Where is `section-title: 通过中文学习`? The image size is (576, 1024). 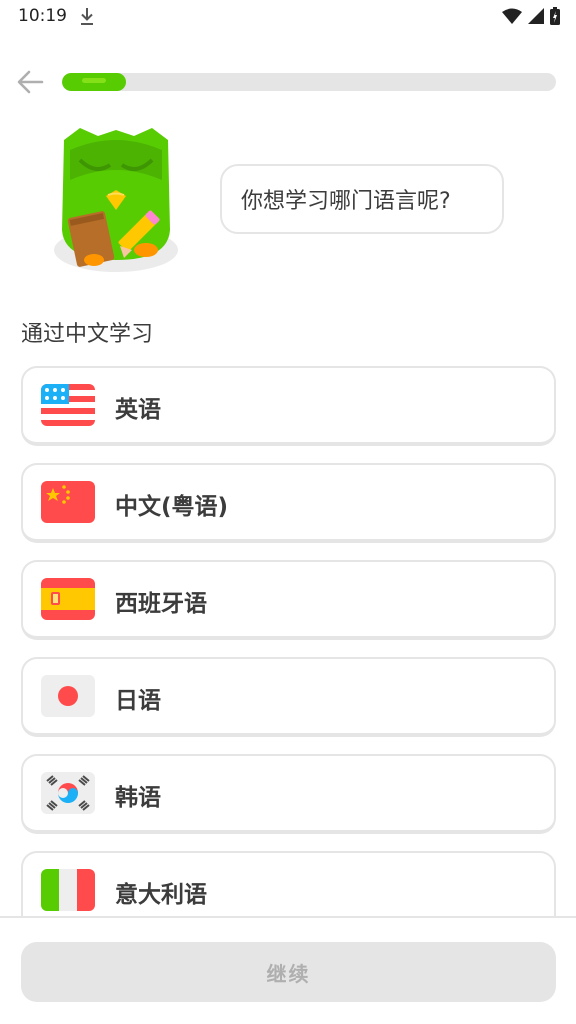 section-title: 通过中文学习 is located at coordinates (87, 334).